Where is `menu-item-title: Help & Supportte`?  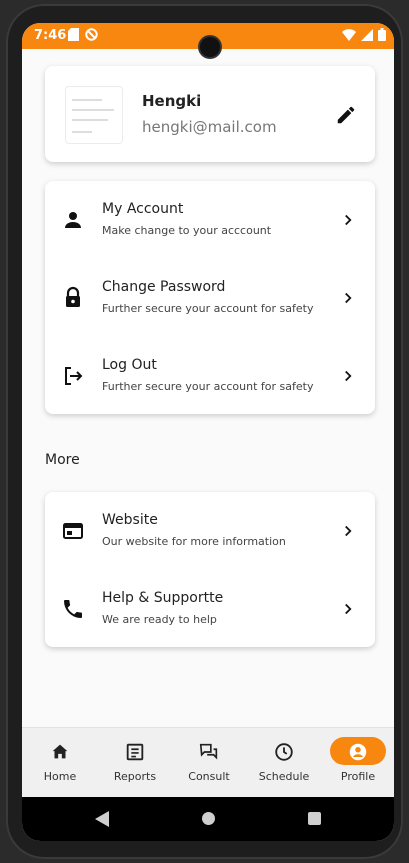
menu-item-title: Help & Supportte is located at coordinates (163, 598).